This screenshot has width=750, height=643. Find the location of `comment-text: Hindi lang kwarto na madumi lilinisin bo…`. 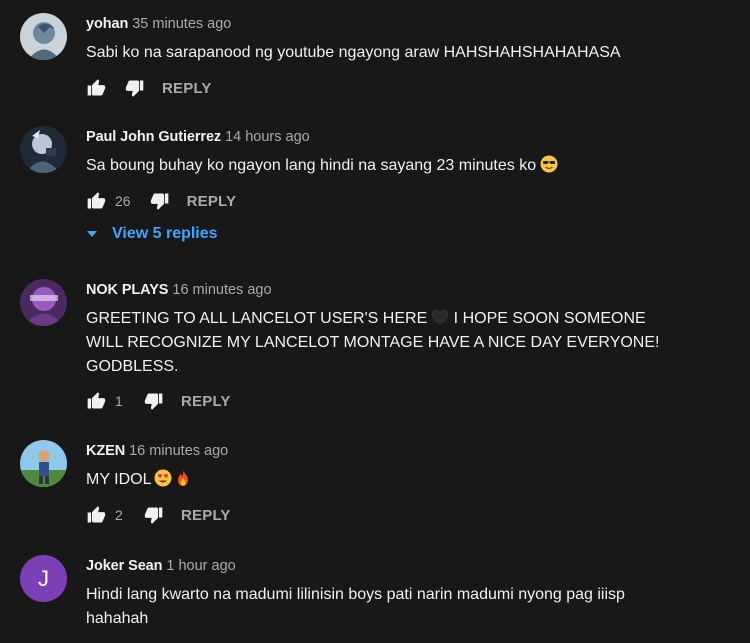

comment-text: Hindi lang kwarto na madumi lilinisin bo… is located at coordinates (355, 606).